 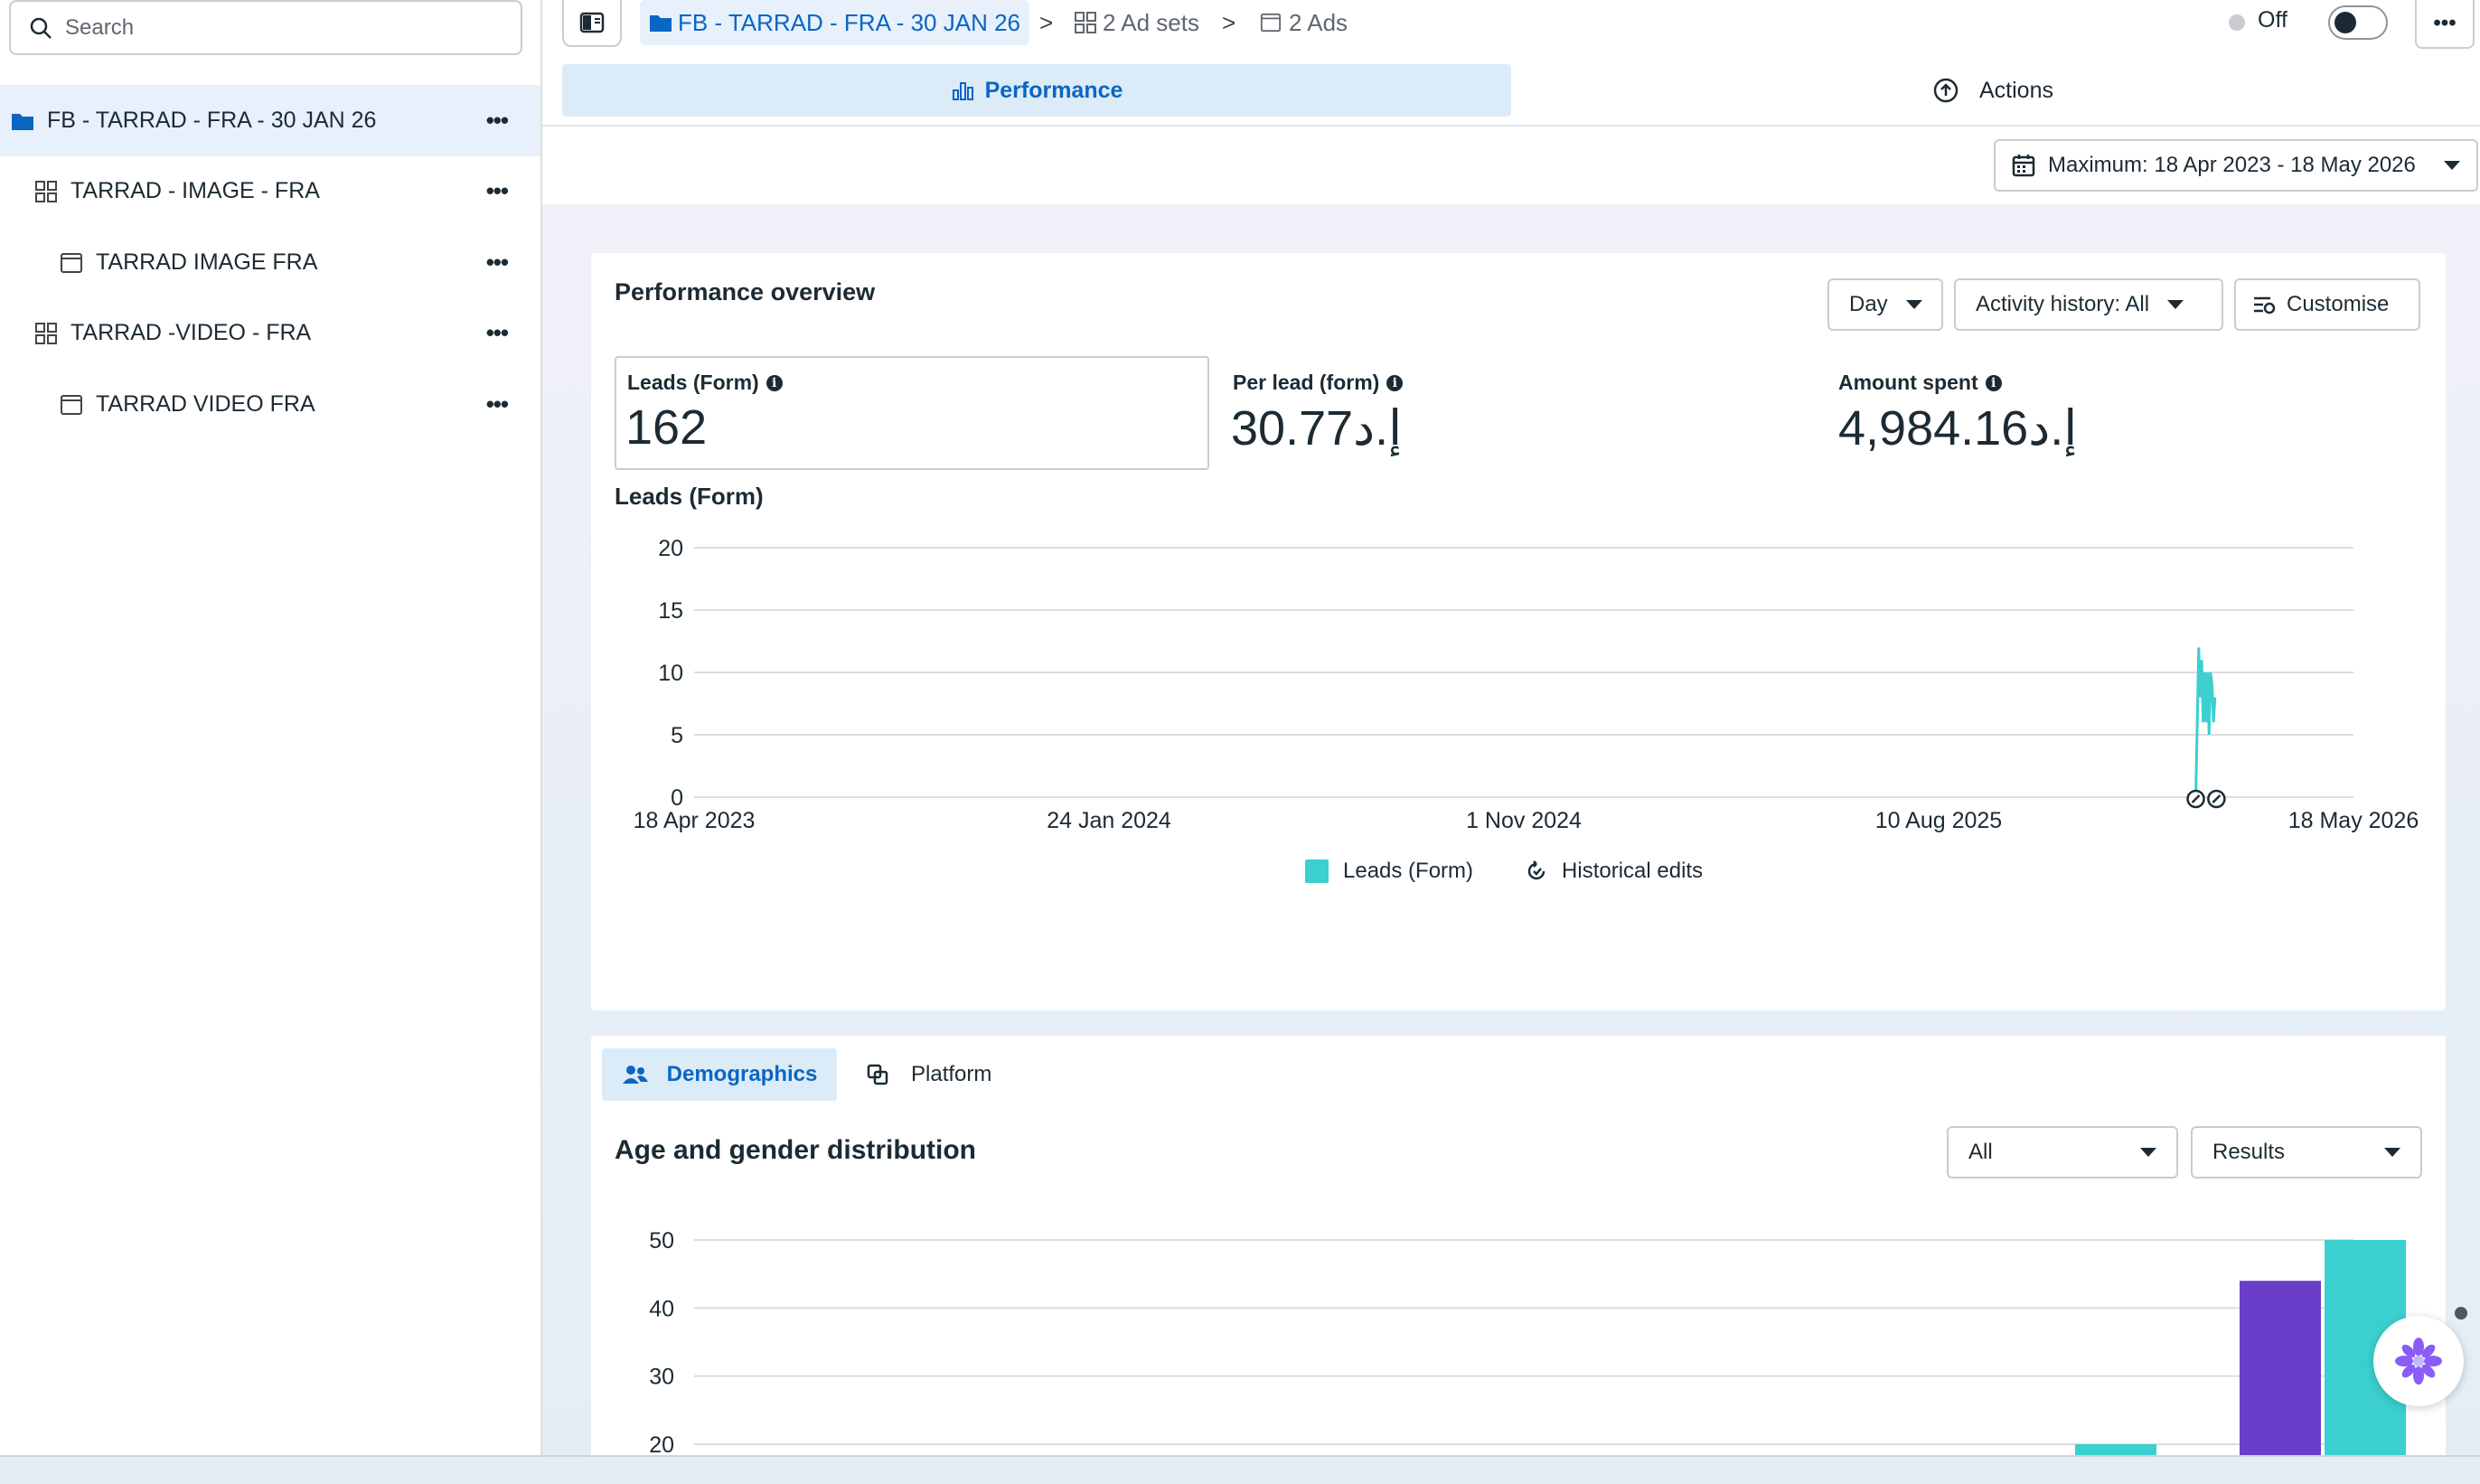 I want to click on metric-label-text: Leads (Form), so click(x=693, y=382).